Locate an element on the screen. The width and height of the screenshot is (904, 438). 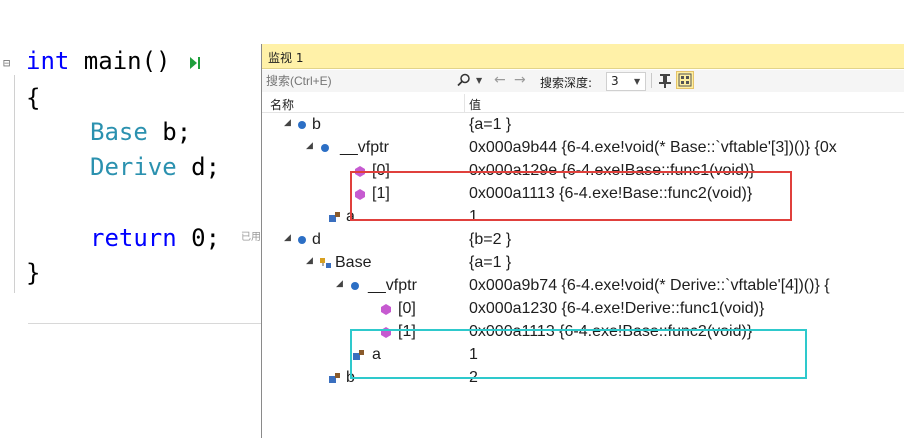
code-line-brace-close: } is located at coordinates (33, 273).